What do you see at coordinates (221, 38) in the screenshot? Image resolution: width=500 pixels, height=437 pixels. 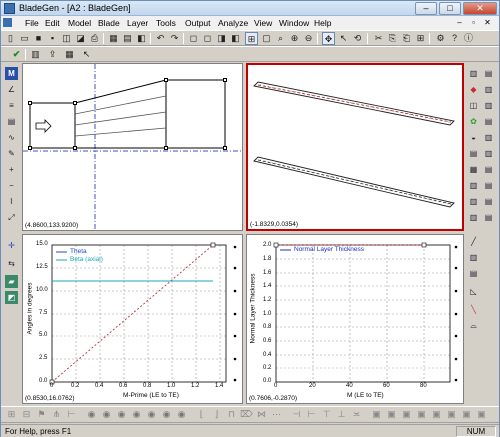 I see `view-left-icon: ◨` at bounding box center [221, 38].